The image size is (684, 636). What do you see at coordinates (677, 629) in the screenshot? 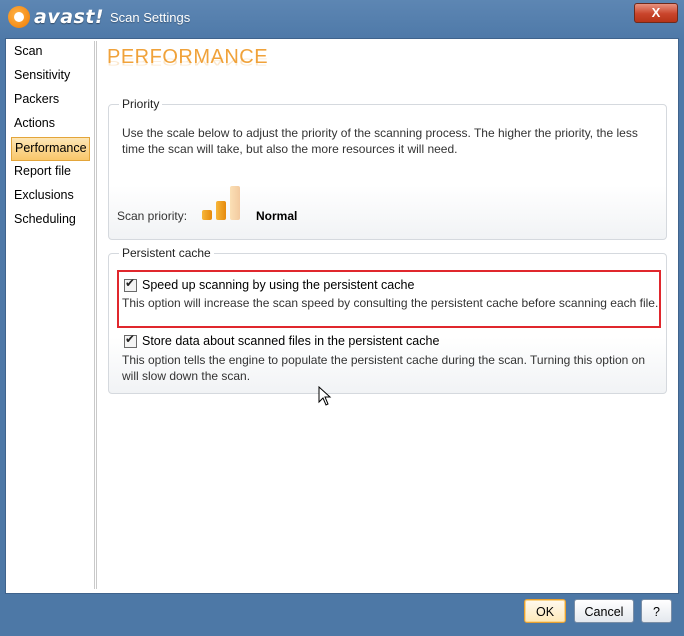
I see `resize-grip-icon` at bounding box center [677, 629].